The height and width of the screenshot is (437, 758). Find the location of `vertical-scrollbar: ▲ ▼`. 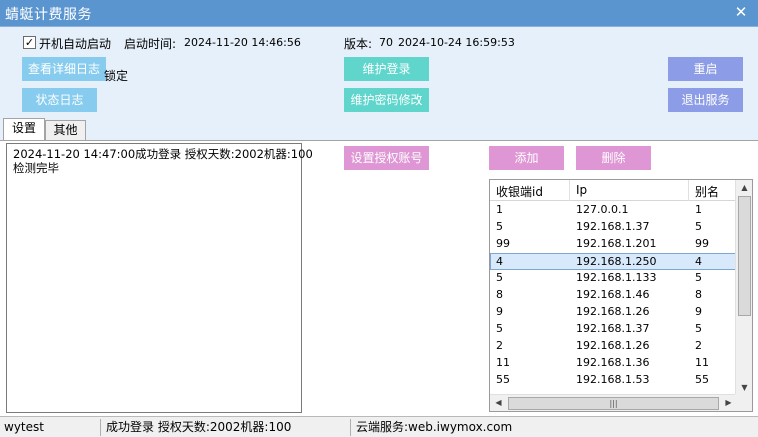

vertical-scrollbar: ▲ ▼ is located at coordinates (743, 288).